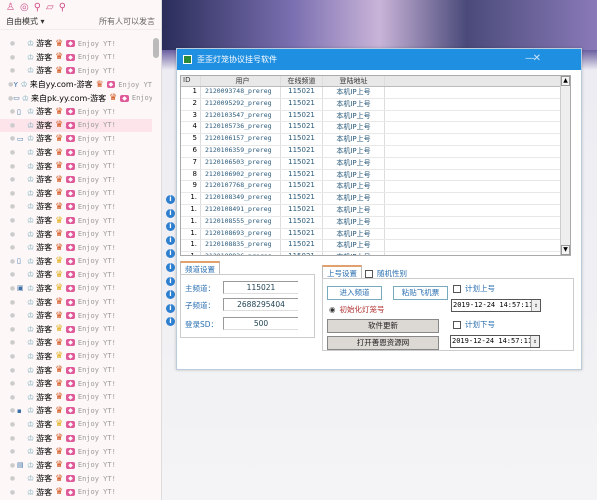 This screenshot has width=597, height=500. Describe the element at coordinates (241, 151) in the screenshot. I see `cell-user: 2120106359_prereg` at that location.